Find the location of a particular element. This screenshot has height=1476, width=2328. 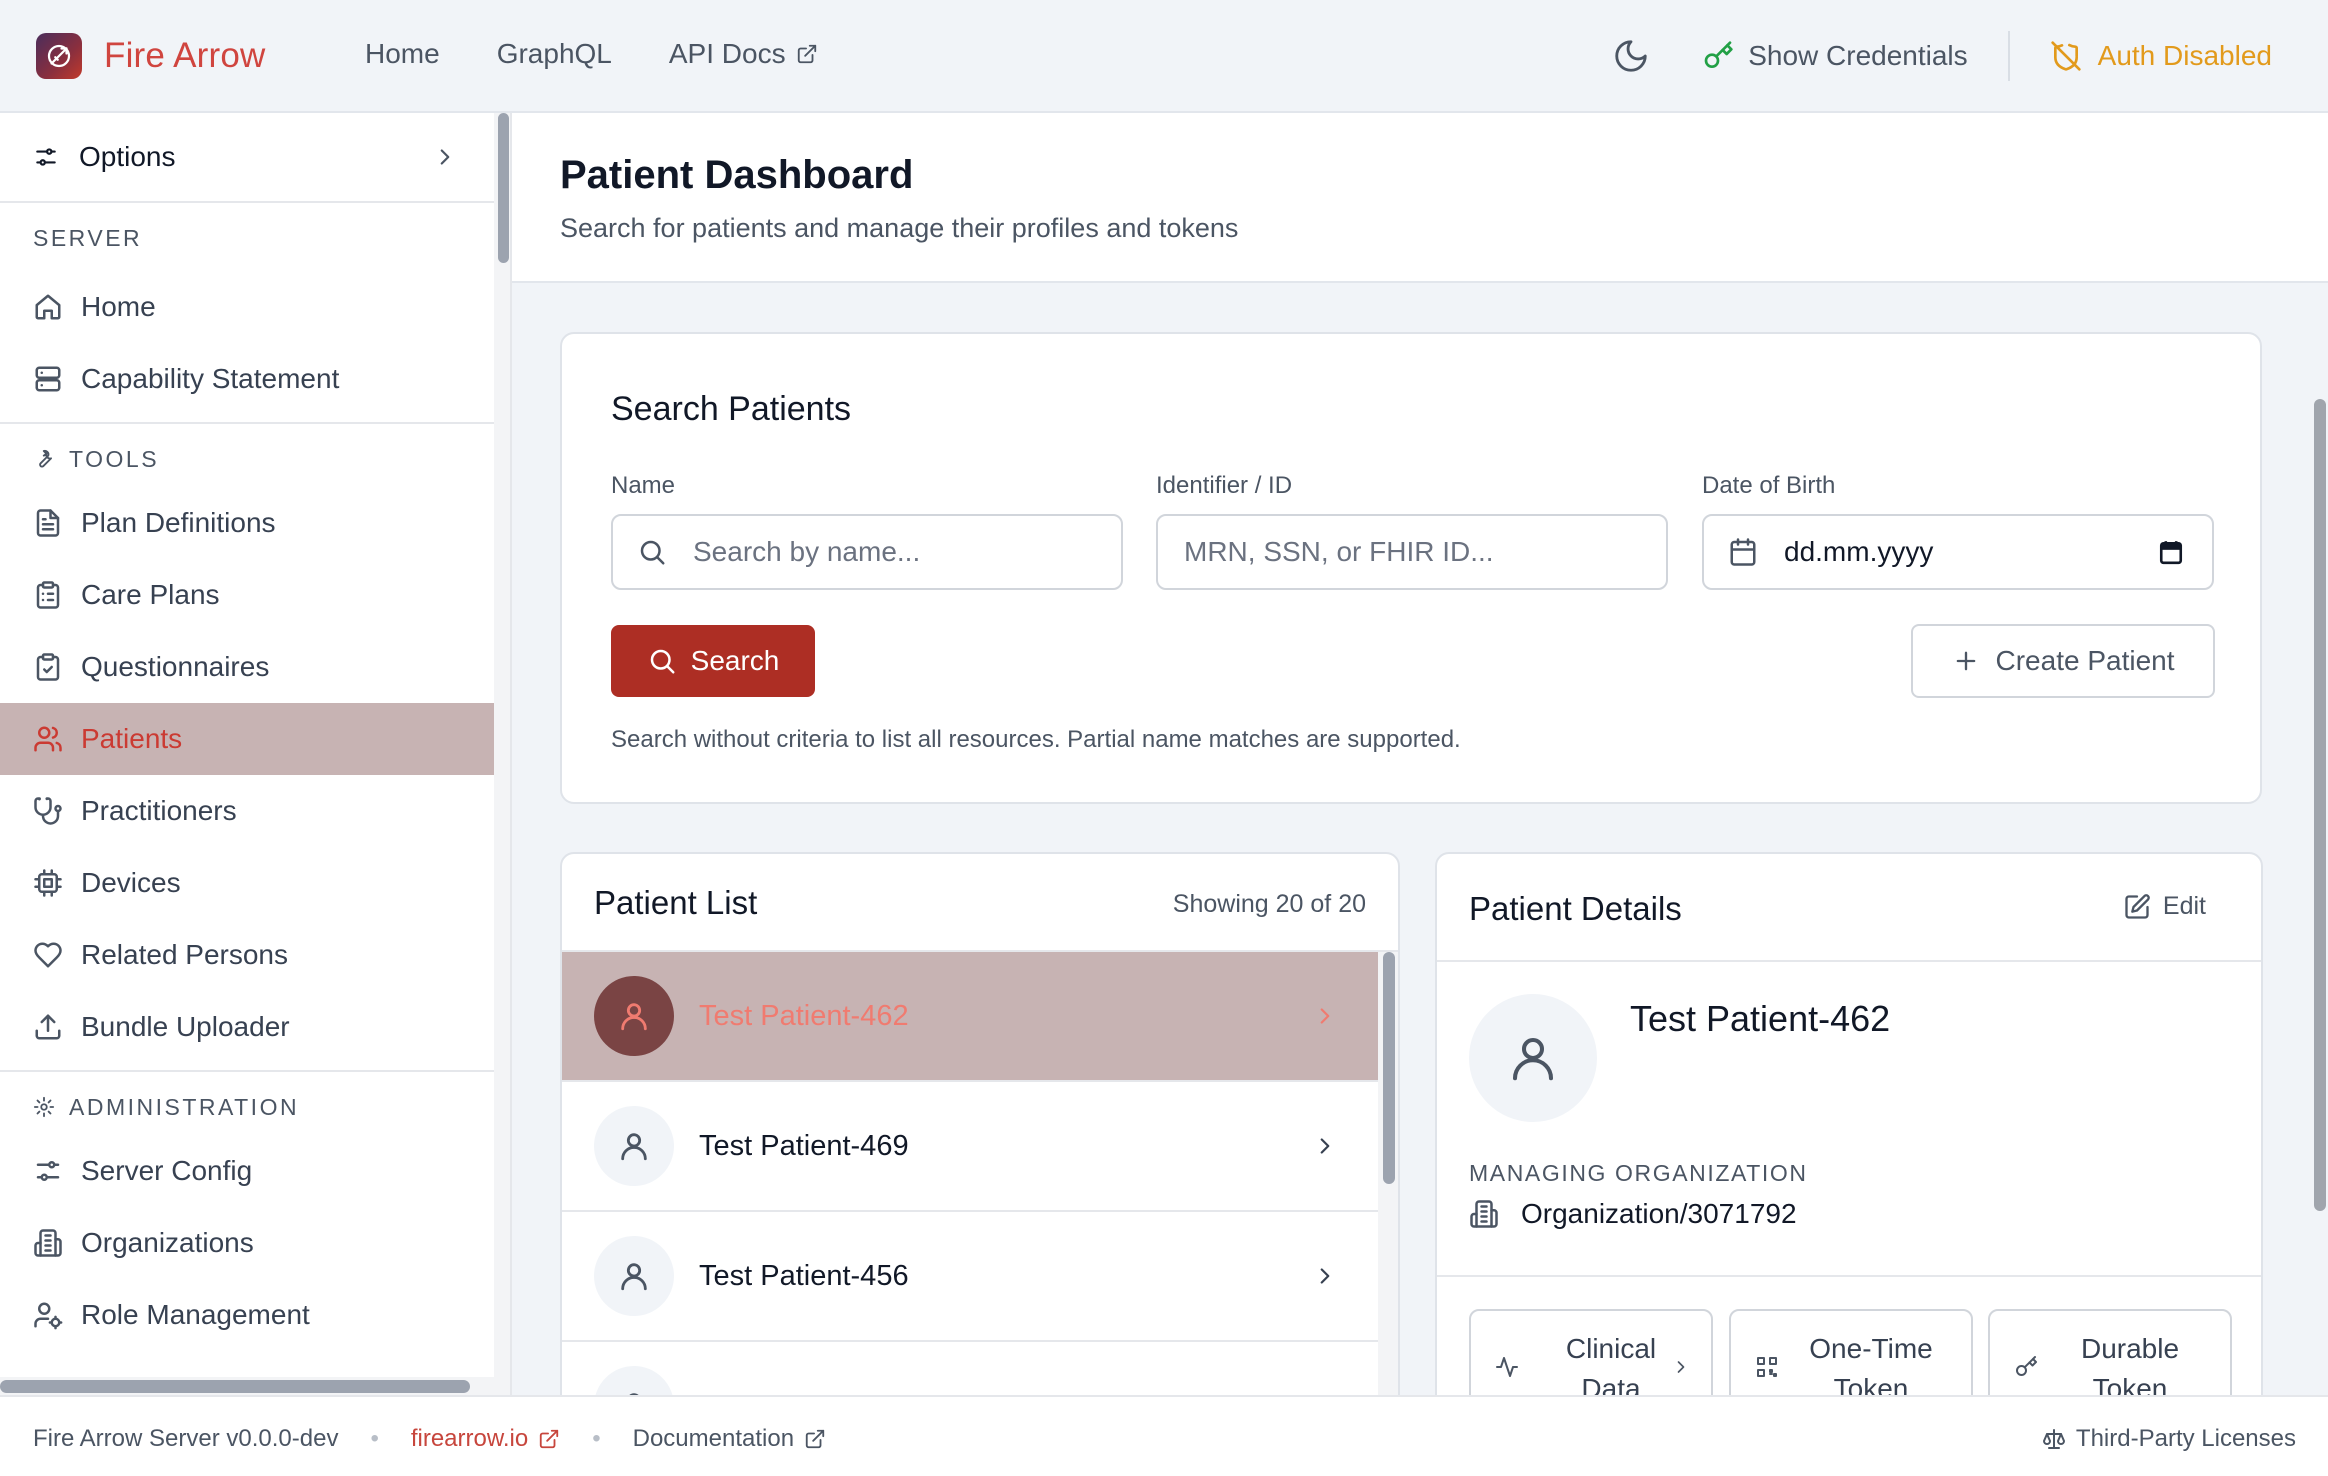

sidebar-section-tools-title: TOOLS is located at coordinates (114, 458).